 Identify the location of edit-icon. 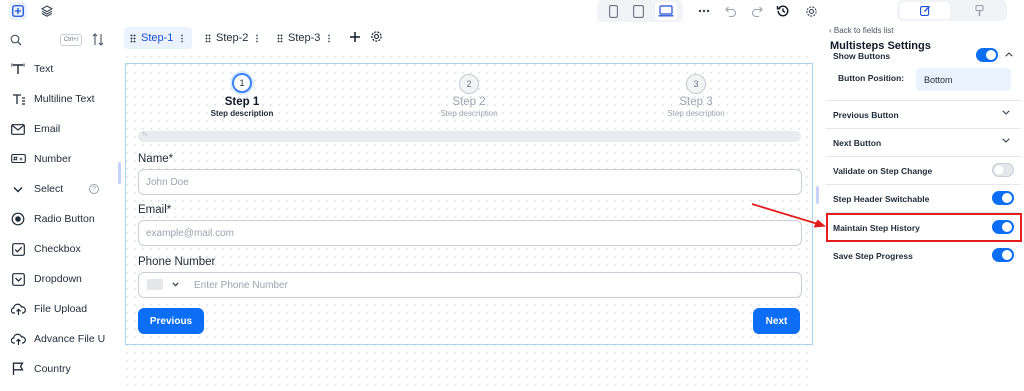
(925, 10).